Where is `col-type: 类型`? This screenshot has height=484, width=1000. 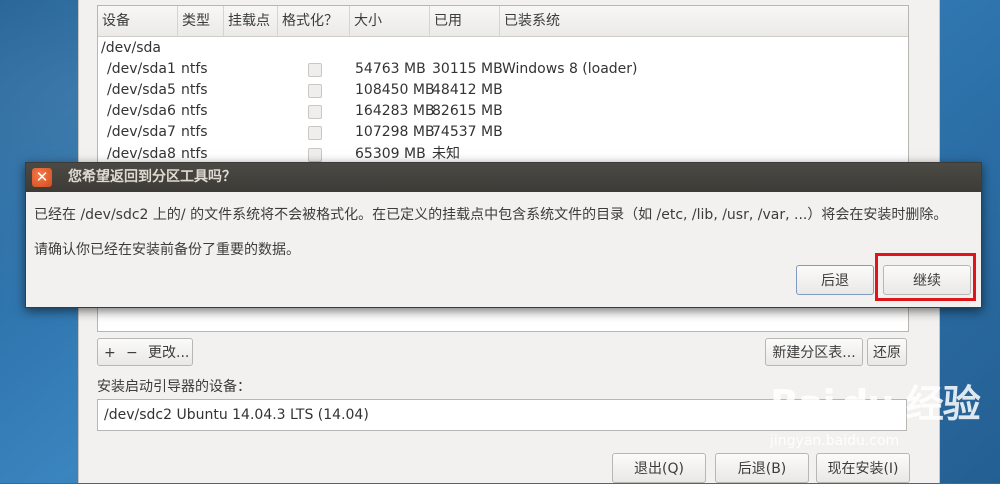 col-type: 类型 is located at coordinates (201, 21).